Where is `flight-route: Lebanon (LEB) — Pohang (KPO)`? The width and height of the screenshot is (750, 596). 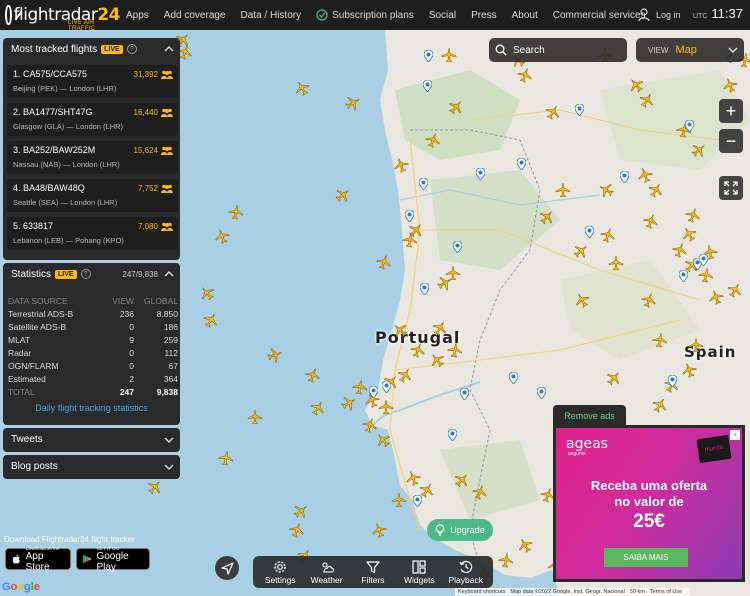 flight-route: Lebanon (LEB) — Pohang (KPO) is located at coordinates (68, 240).